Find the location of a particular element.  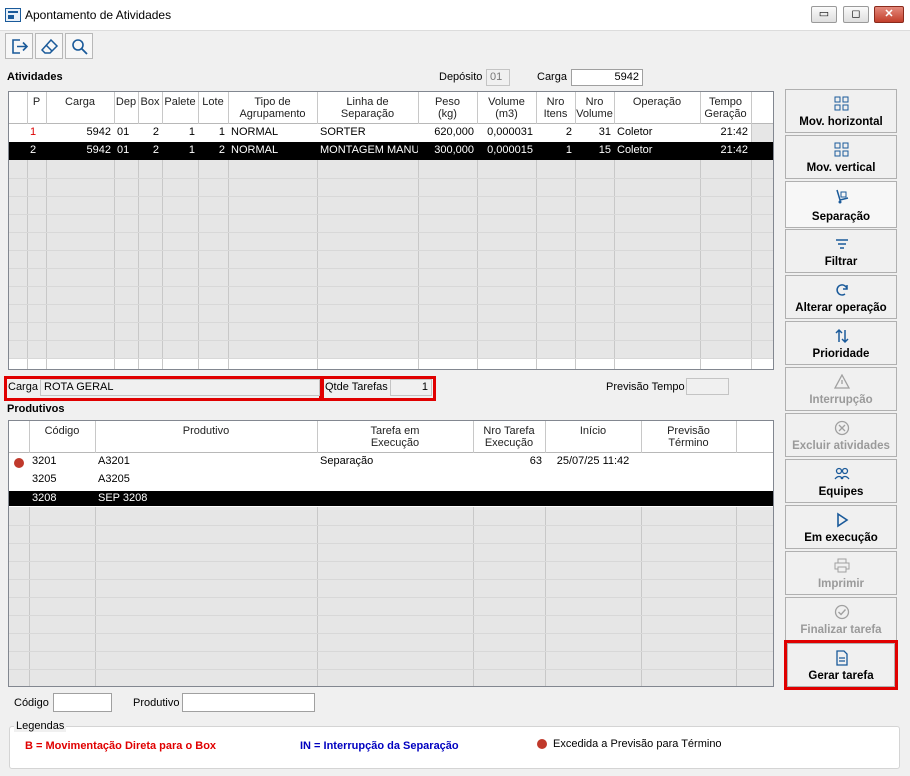

previsao-tempo-label: Previsão Tempo is located at coordinates (645, 387).